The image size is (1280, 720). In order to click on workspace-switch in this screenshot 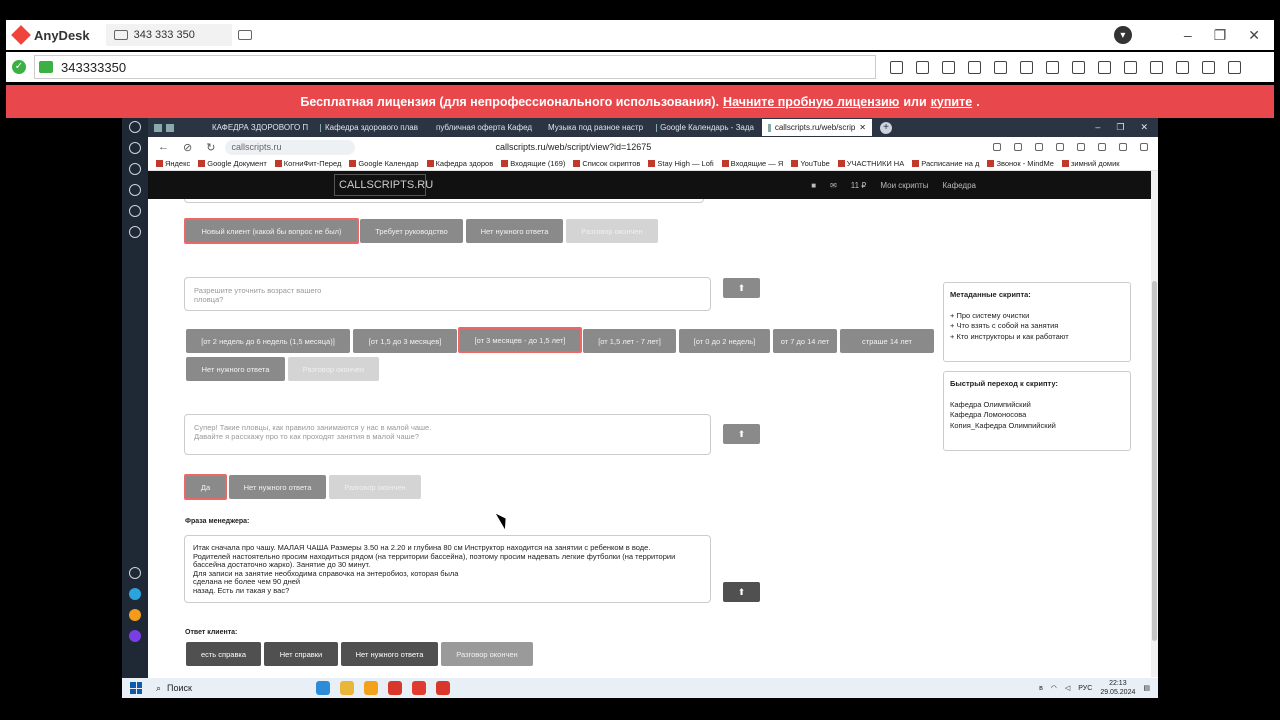, I will do `click(174, 127)`.